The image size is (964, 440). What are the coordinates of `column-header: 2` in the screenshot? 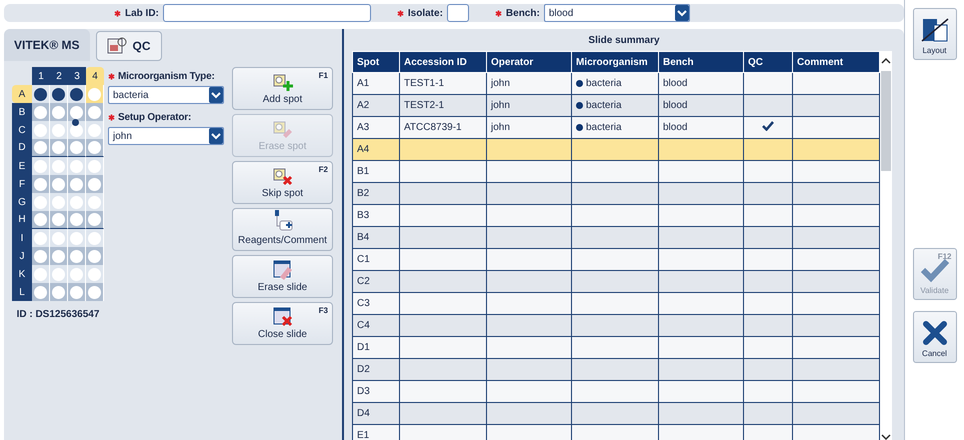 It's located at (59, 76).